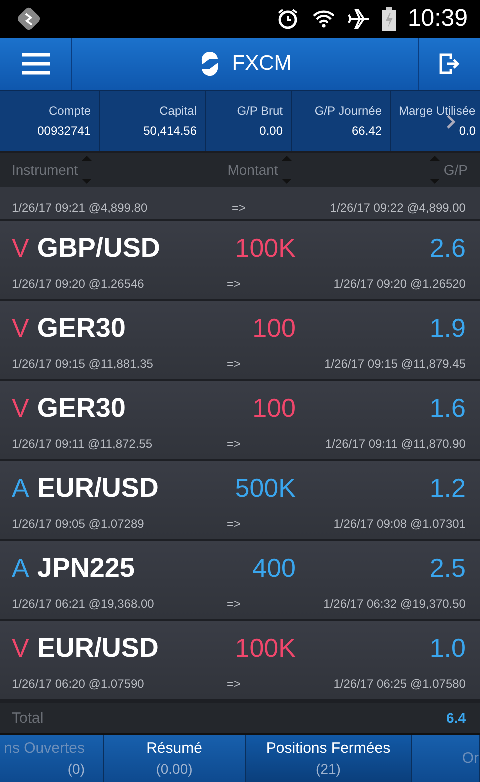 The height and width of the screenshot is (782, 480). Describe the element at coordinates (69, 111) in the screenshot. I see `summary-label: Compte` at that location.